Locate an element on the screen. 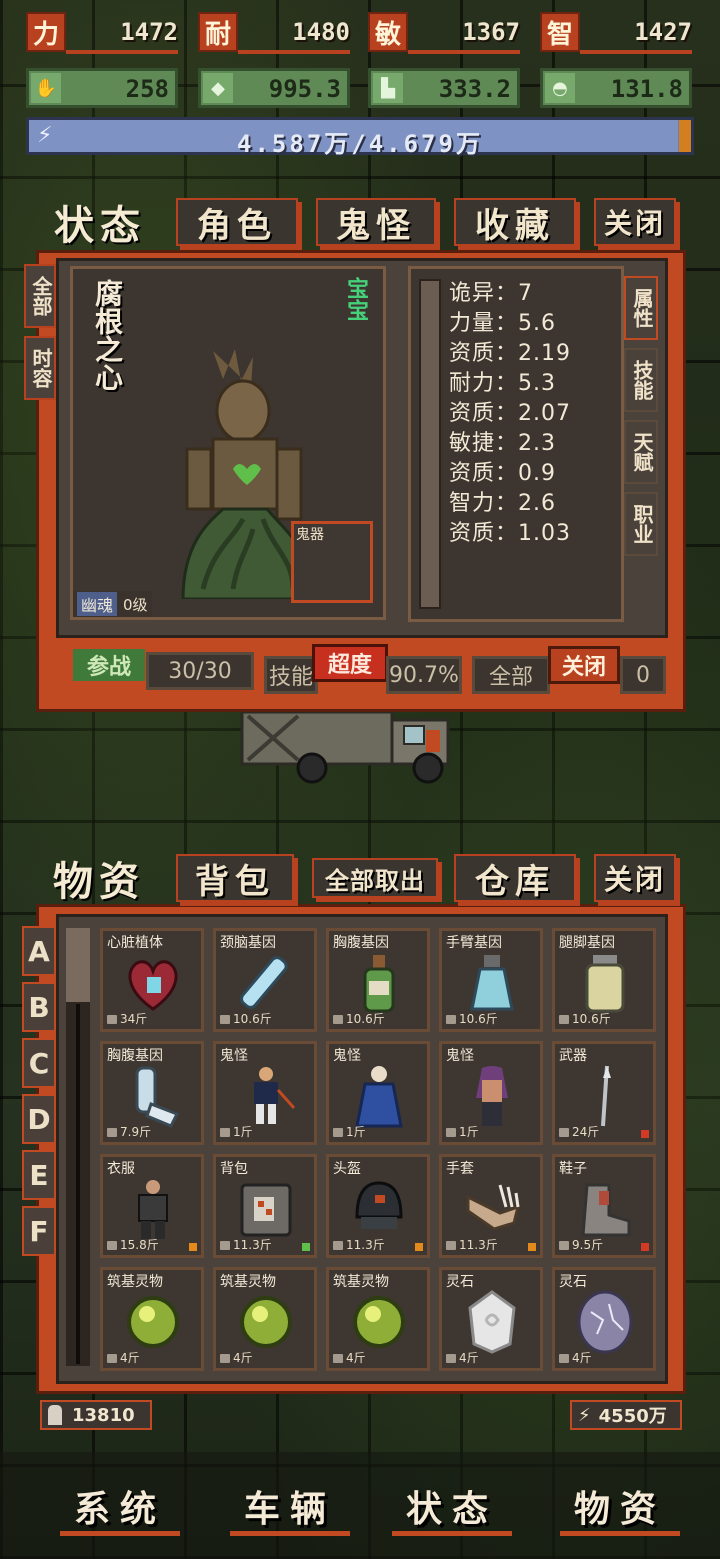 The height and width of the screenshot is (1559, 720). attribute-line: 敏捷：2.3 is located at coordinates (502, 443).